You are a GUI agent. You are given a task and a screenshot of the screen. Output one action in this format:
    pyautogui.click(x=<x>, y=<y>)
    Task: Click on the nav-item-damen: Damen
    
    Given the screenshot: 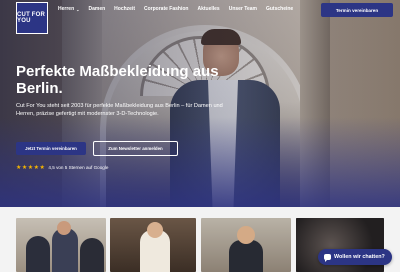 What is the action you would take?
    pyautogui.click(x=96, y=9)
    